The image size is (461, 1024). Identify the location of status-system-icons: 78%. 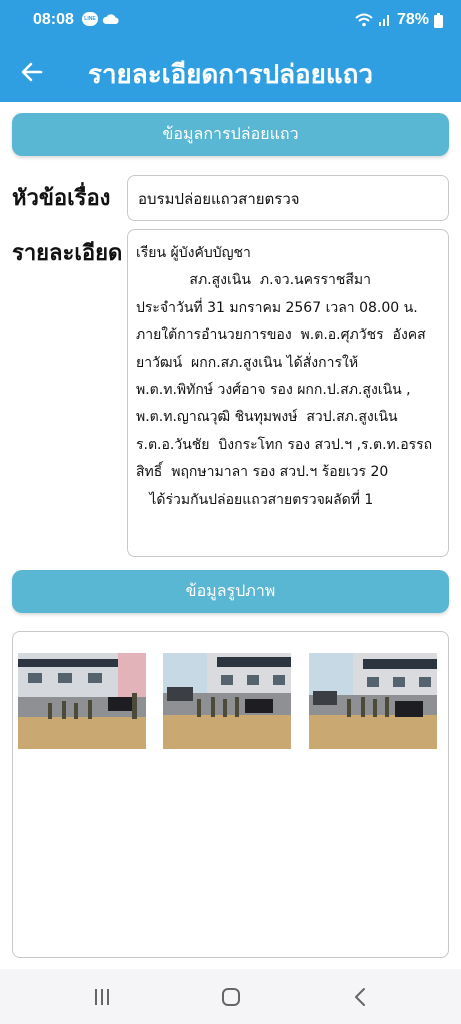
(399, 20).